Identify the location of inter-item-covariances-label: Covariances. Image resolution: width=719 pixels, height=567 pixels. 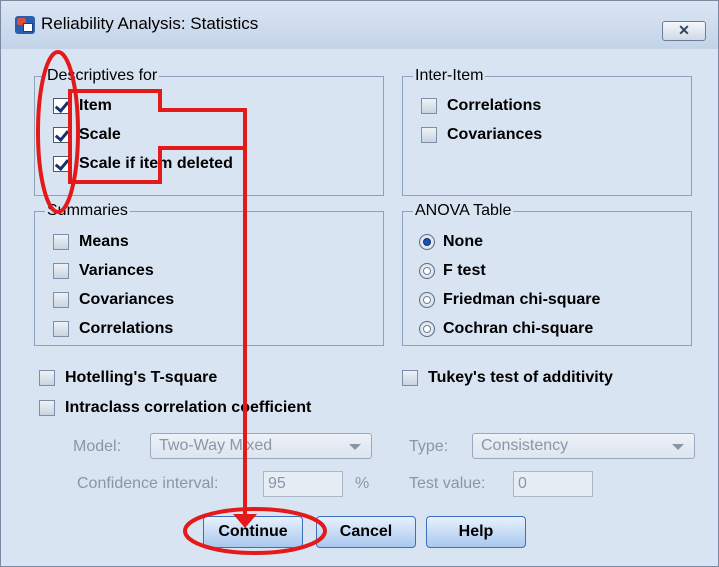
(495, 134).